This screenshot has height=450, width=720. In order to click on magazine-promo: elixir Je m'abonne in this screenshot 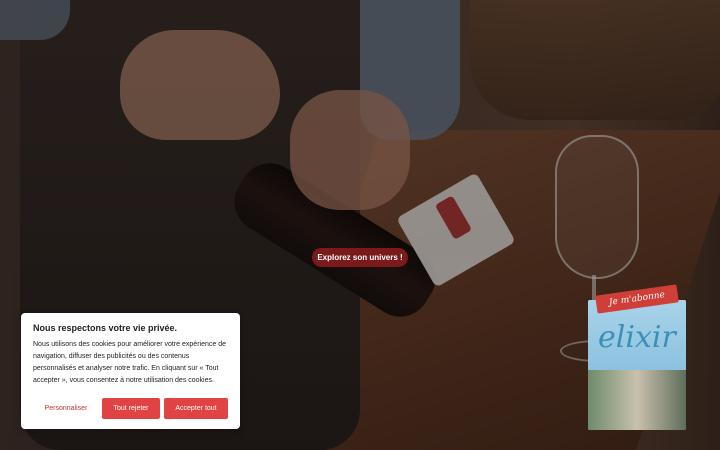, I will do `click(637, 357)`.